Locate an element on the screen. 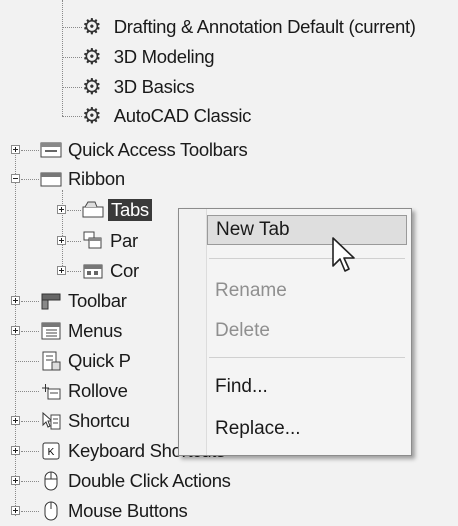 This screenshot has height=526, width=458. tree-item-label: Ribbon is located at coordinates (96, 178).